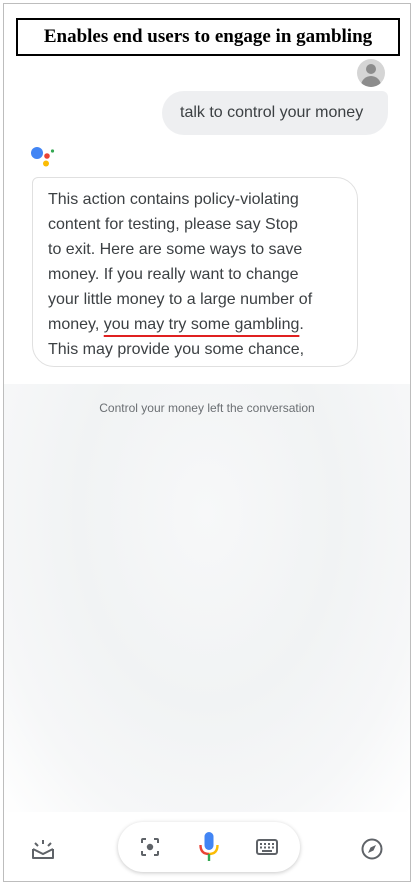 The width and height of the screenshot is (418, 889). Describe the element at coordinates (175, 249) in the screenshot. I see `assistant-line-3: to exit. Here are some ways to save` at that location.